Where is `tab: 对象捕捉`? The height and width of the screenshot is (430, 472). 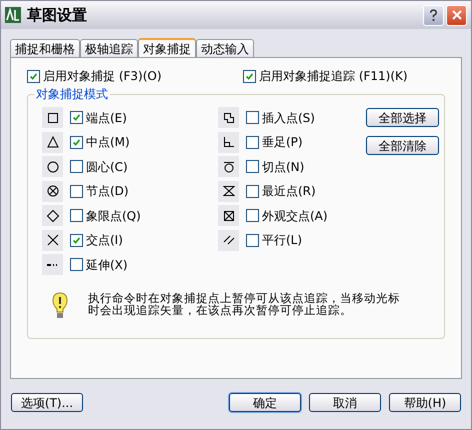 tab: 对象捕捉 is located at coordinates (167, 48).